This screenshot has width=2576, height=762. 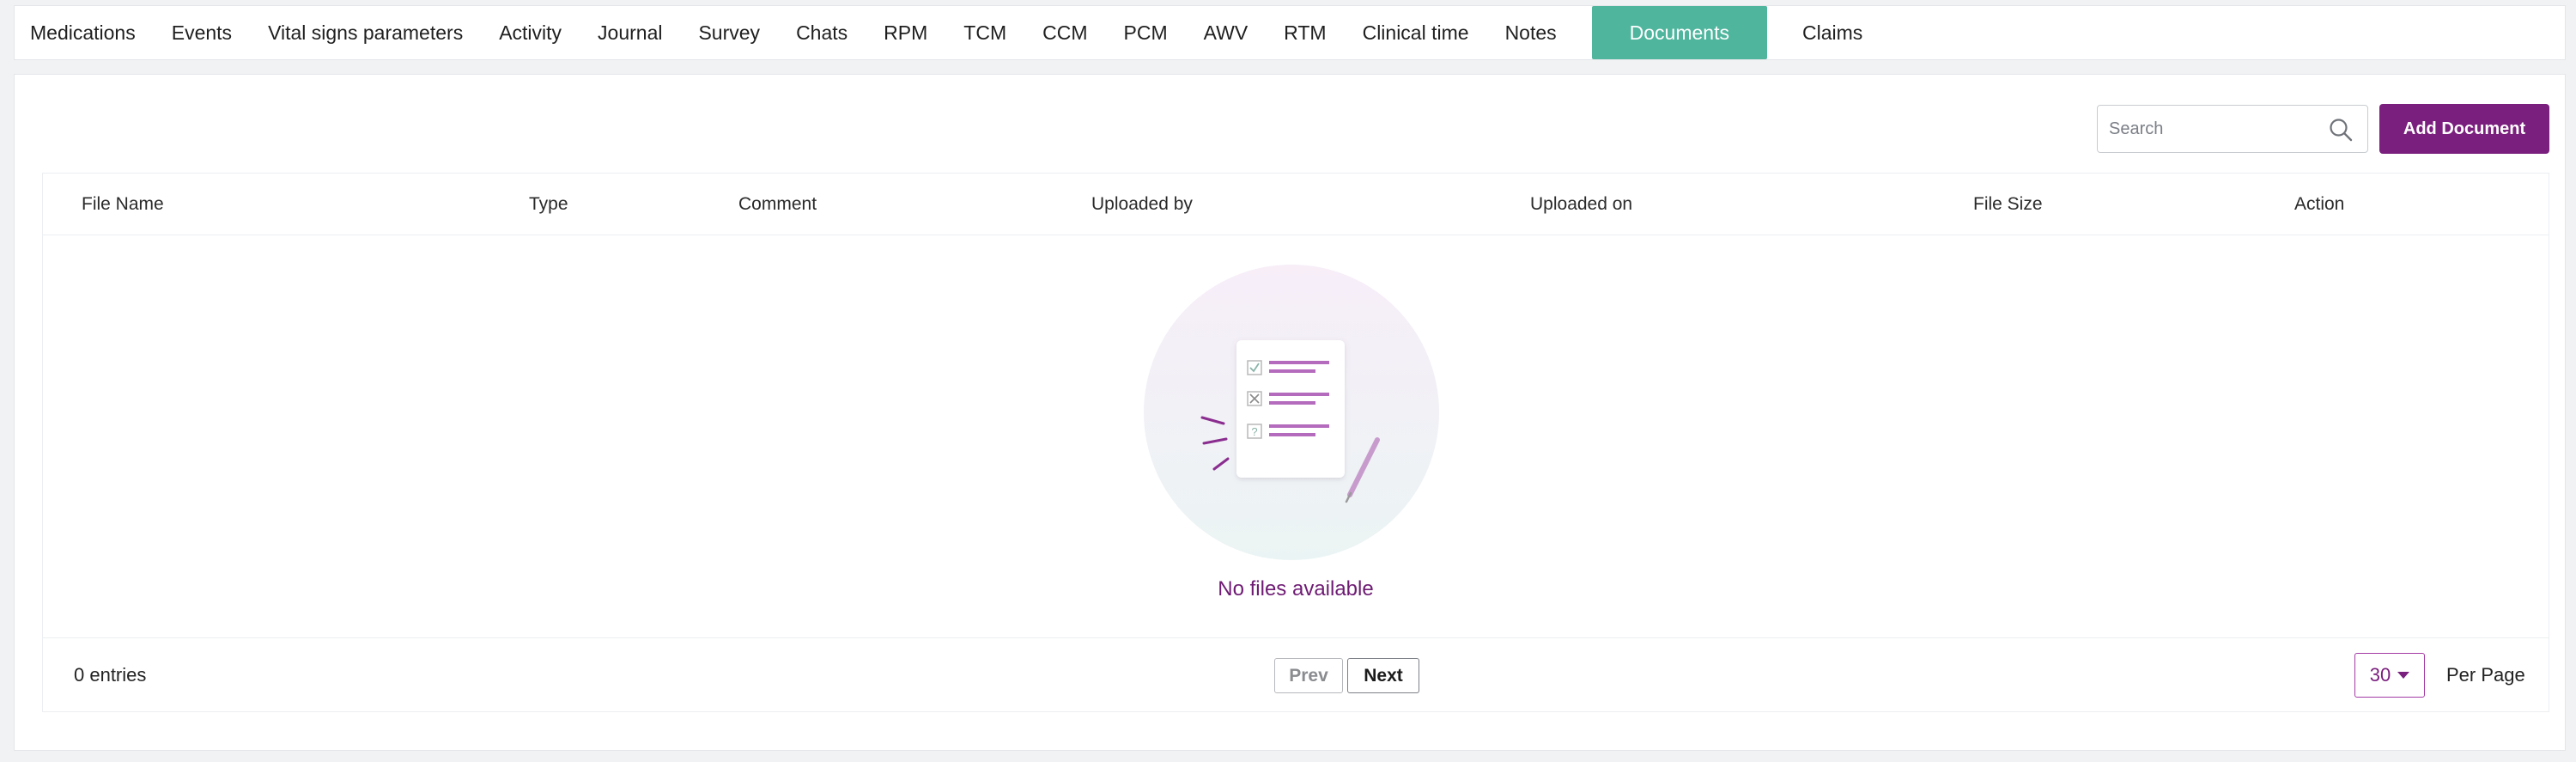 What do you see at coordinates (1064, 32) in the screenshot?
I see `tab-ccm: CCM` at bounding box center [1064, 32].